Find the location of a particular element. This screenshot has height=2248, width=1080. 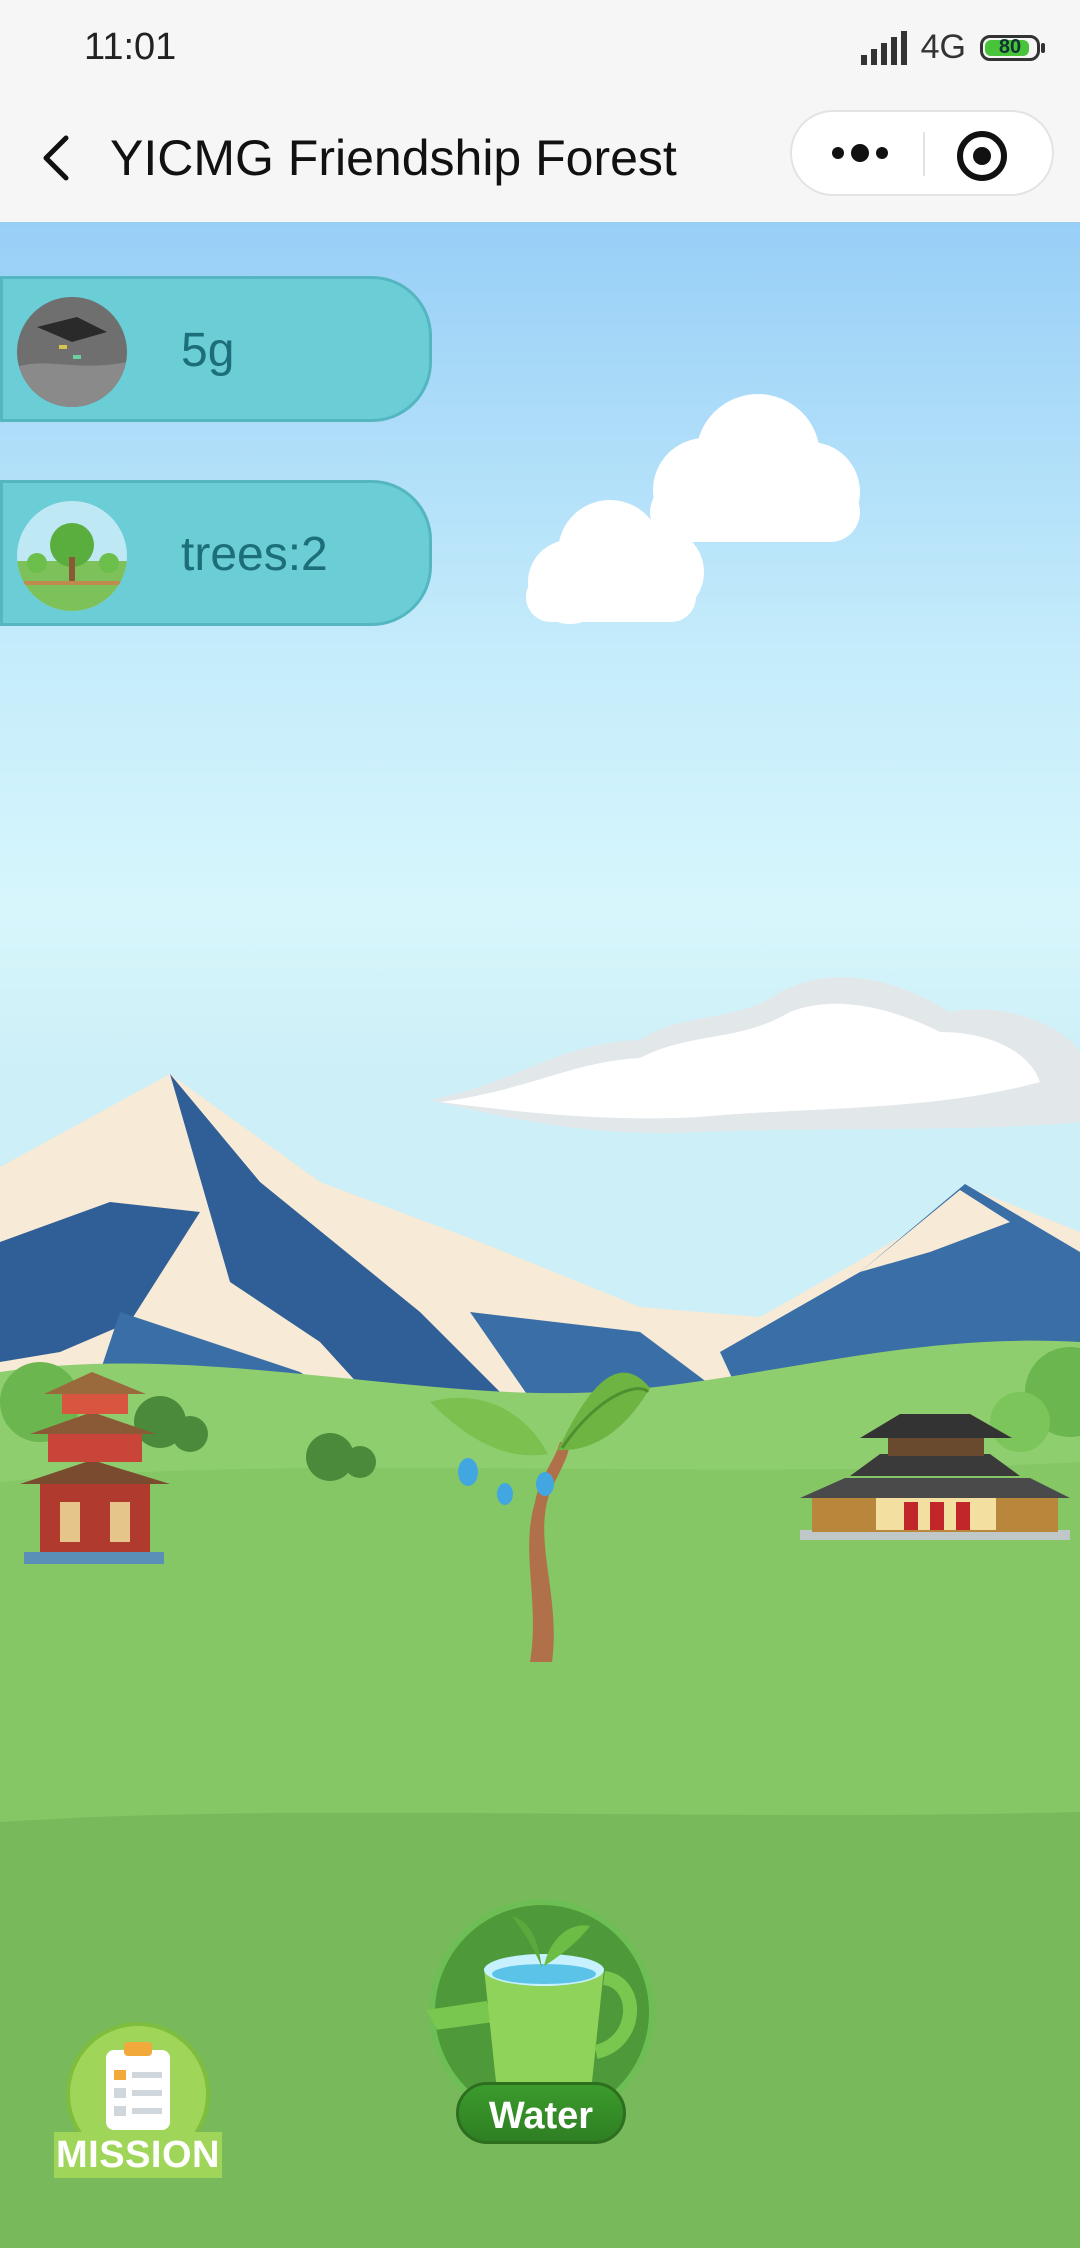

mission-button: MISSION is located at coordinates (138, 2099).